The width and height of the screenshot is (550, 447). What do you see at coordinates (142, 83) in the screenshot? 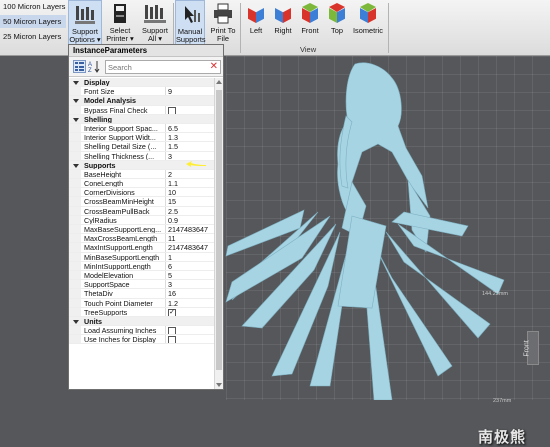
I see `category-row: Display` at bounding box center [142, 83].